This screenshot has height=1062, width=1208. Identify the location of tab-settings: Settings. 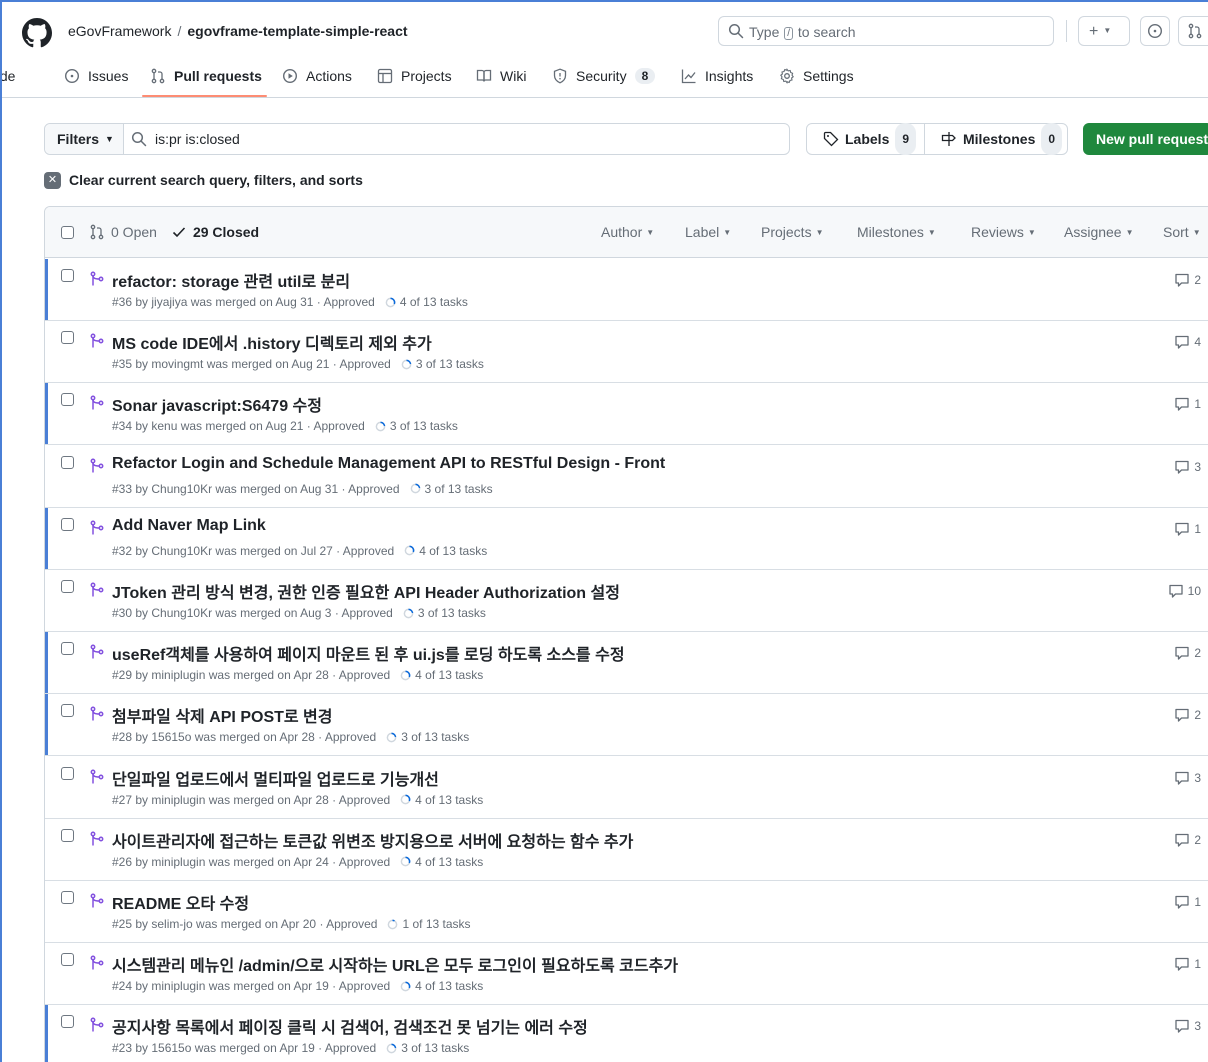
(816, 76).